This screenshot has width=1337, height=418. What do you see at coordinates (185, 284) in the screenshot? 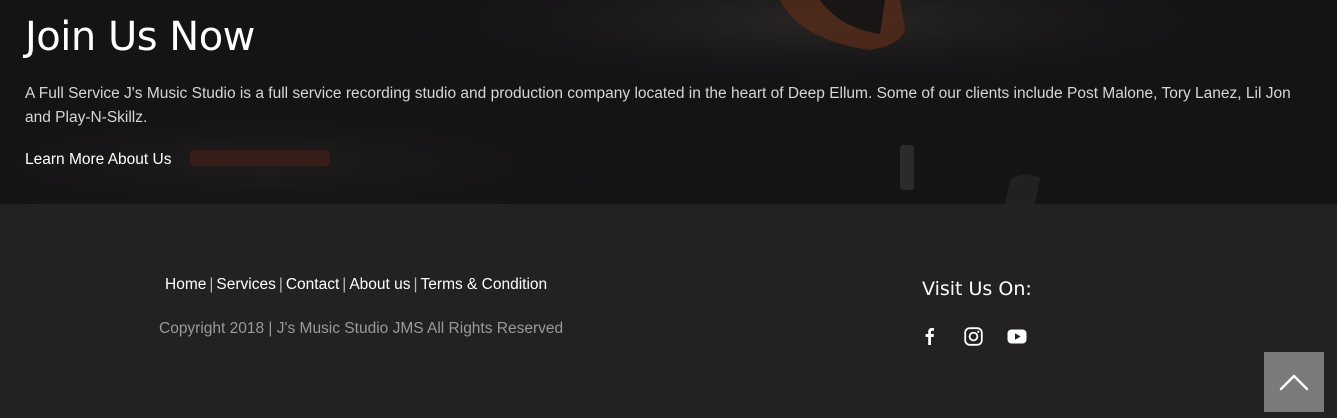
I see `footer-link-home: Home` at bounding box center [185, 284].